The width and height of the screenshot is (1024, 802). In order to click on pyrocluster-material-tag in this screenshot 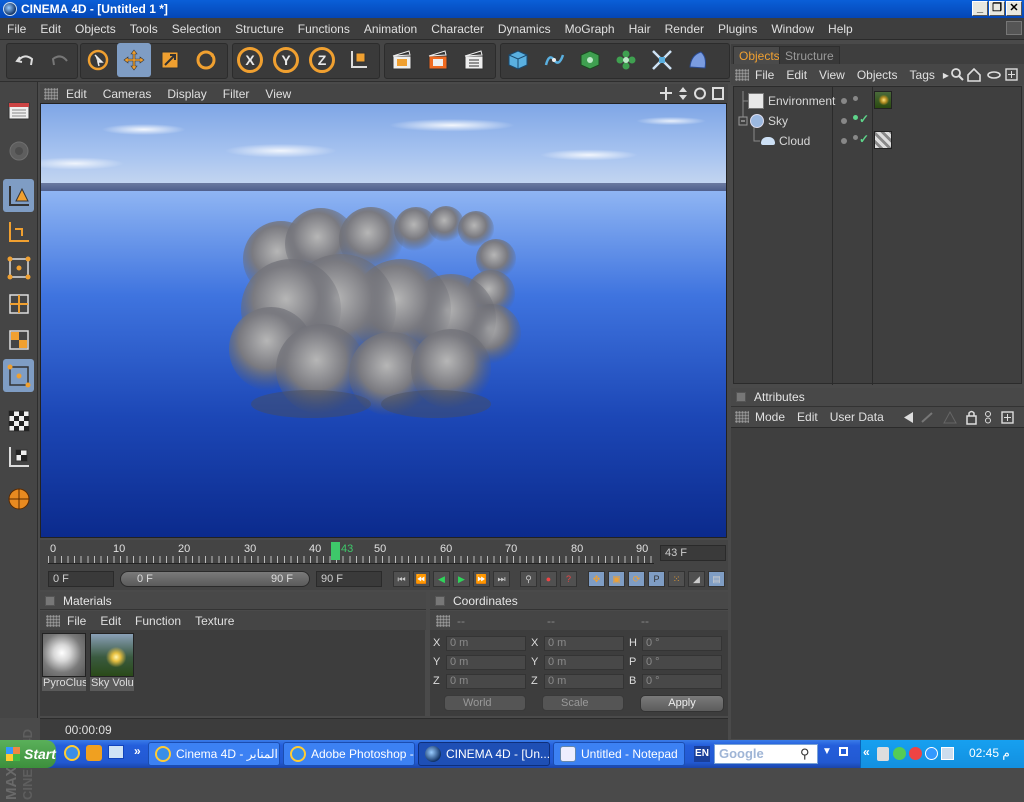, I will do `click(883, 140)`.